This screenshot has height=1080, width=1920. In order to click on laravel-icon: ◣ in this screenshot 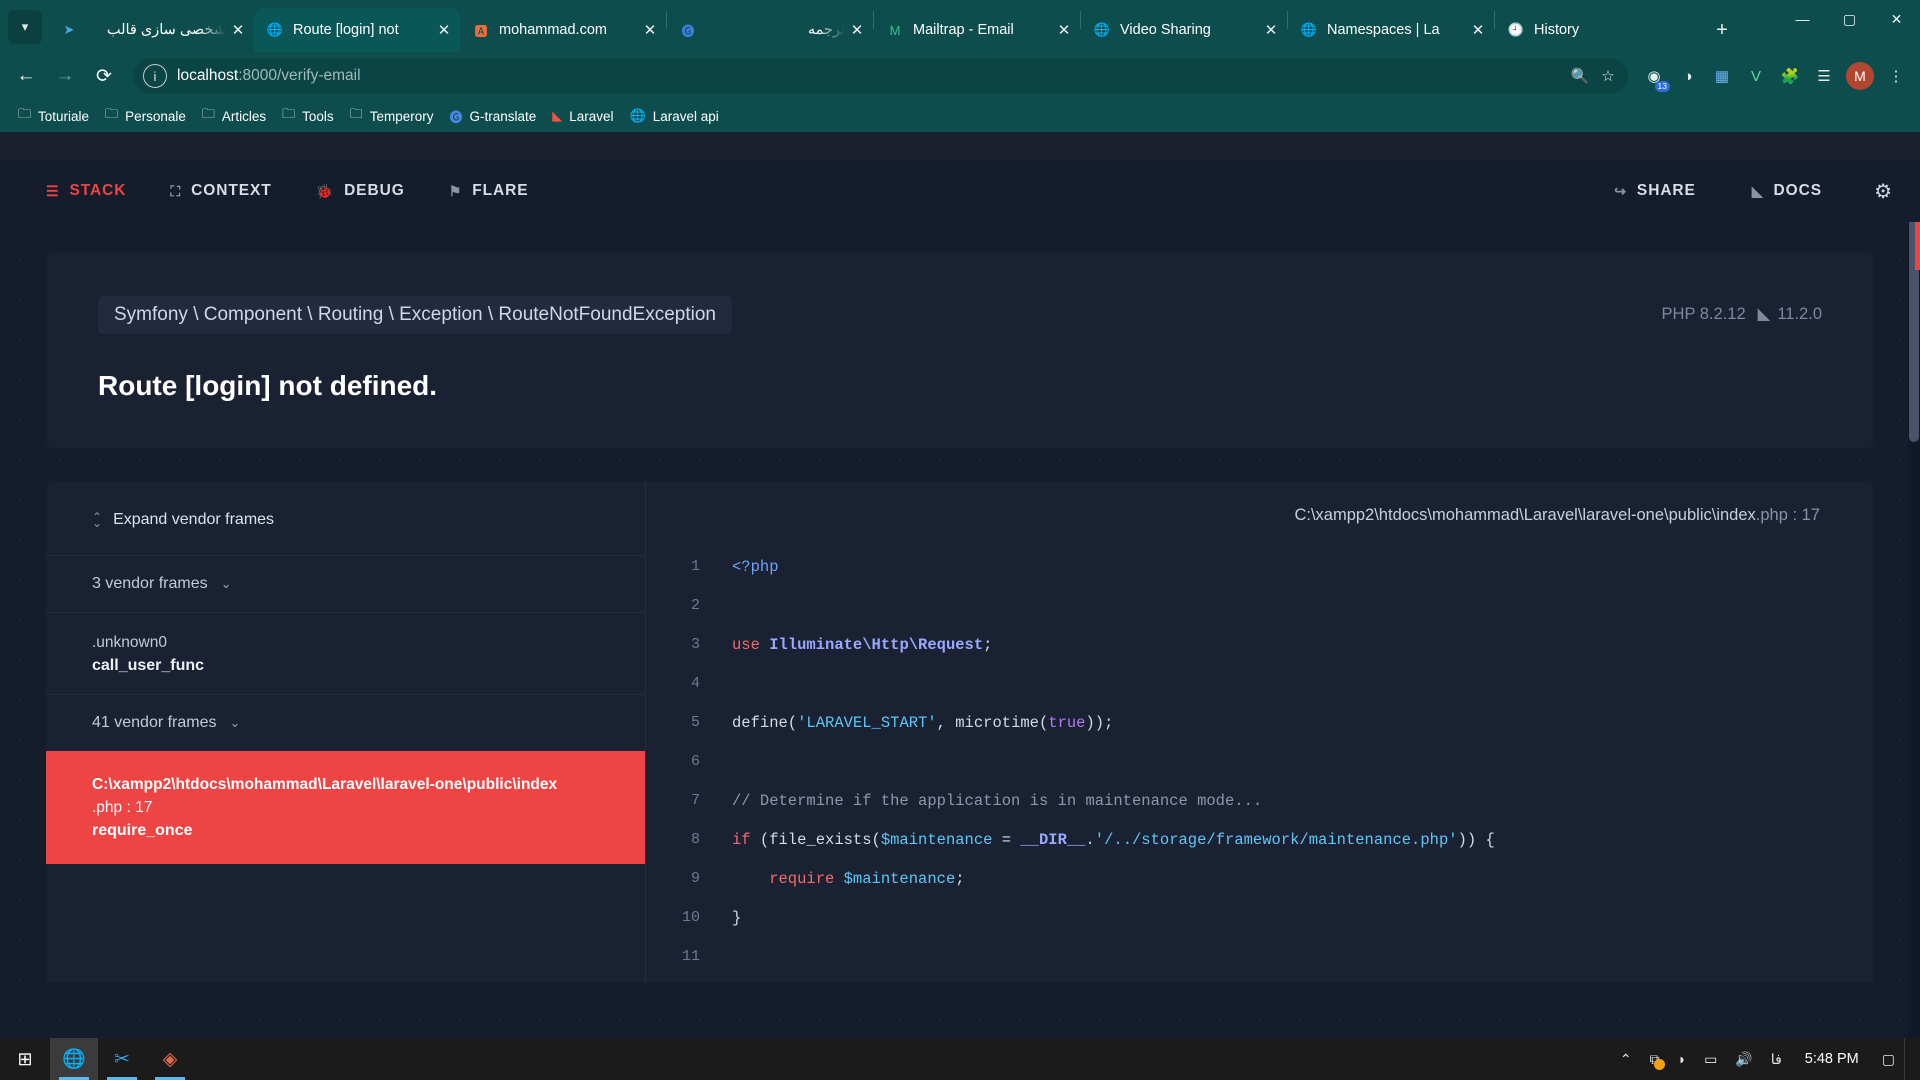, I will do `click(1764, 314)`.